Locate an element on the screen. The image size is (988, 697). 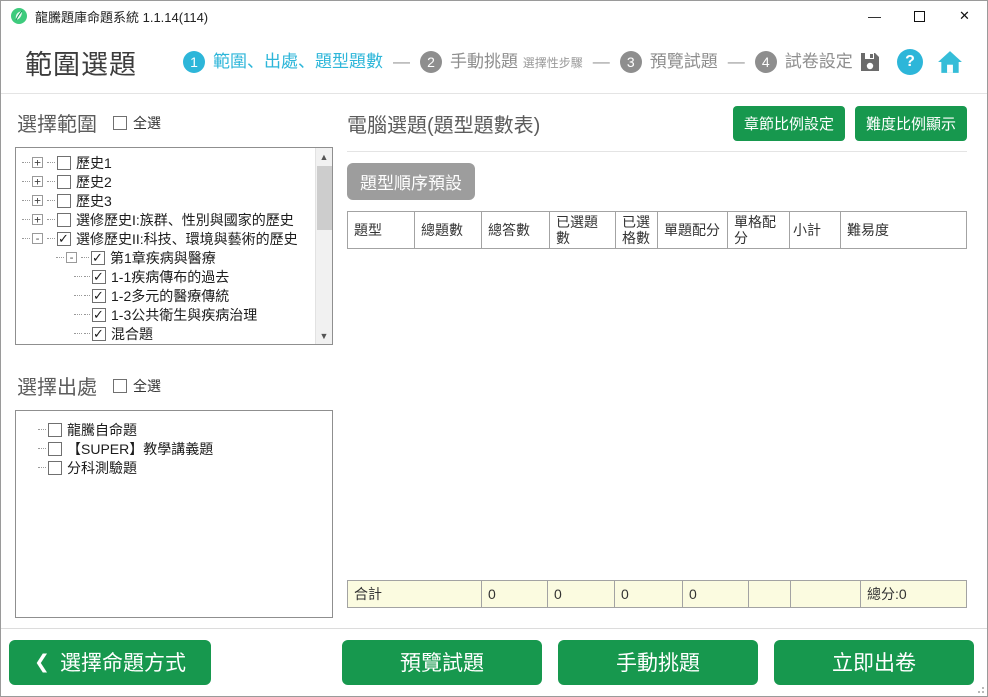
tree-node: + 歷史1 is located at coordinates (166, 162).